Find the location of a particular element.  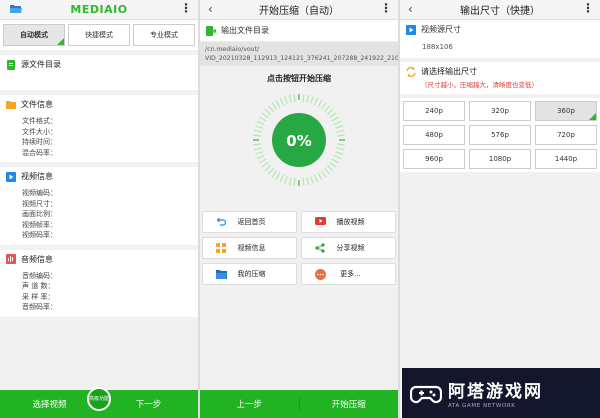

return-home-button: 返回首页 is located at coordinates (249, 222).